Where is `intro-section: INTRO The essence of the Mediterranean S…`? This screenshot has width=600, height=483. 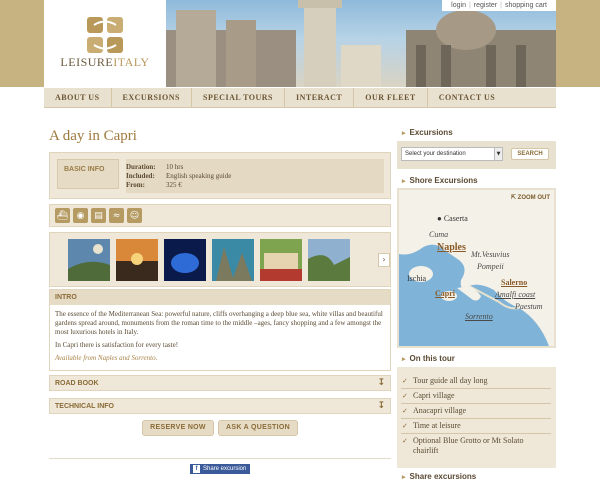 intro-section: INTRO The essence of the Mediterranean S… is located at coordinates (220, 330).